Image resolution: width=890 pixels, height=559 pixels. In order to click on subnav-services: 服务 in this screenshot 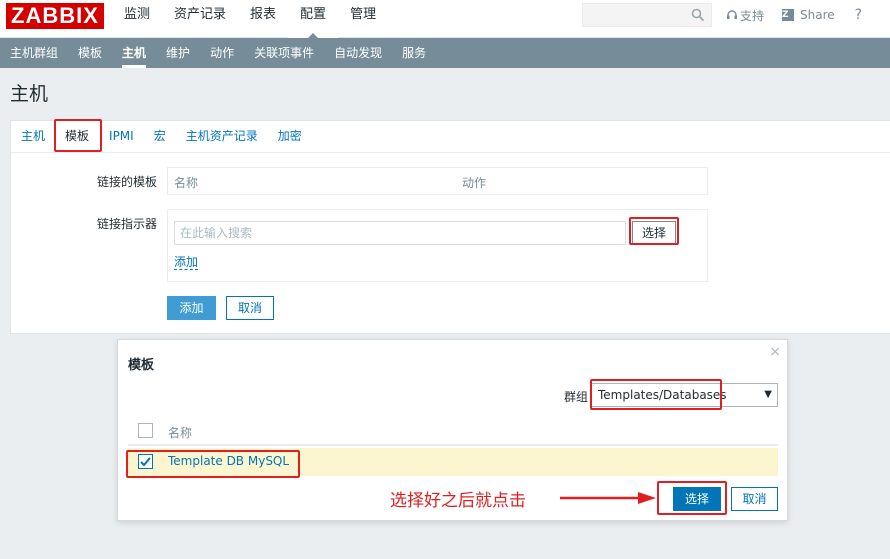, I will do `click(414, 53)`.